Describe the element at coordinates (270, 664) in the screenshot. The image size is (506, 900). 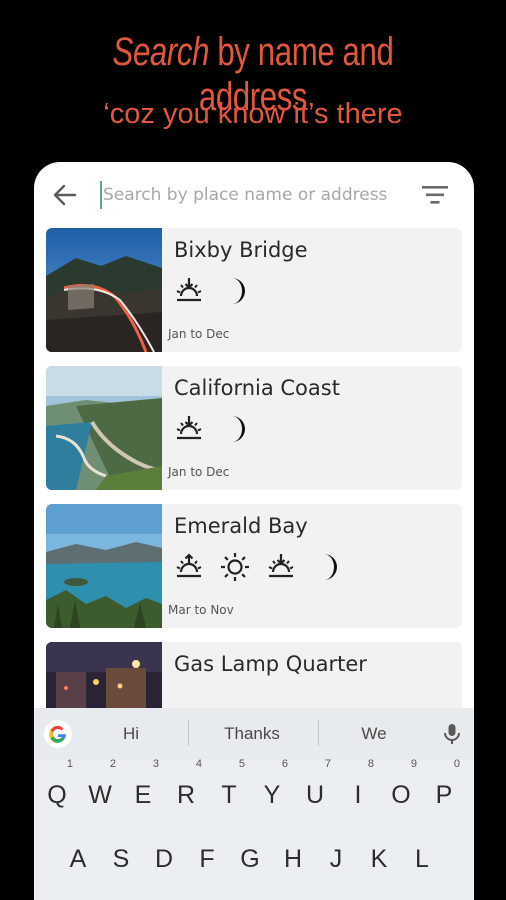
I see `place-name: Gas Lamp Quarter` at that location.